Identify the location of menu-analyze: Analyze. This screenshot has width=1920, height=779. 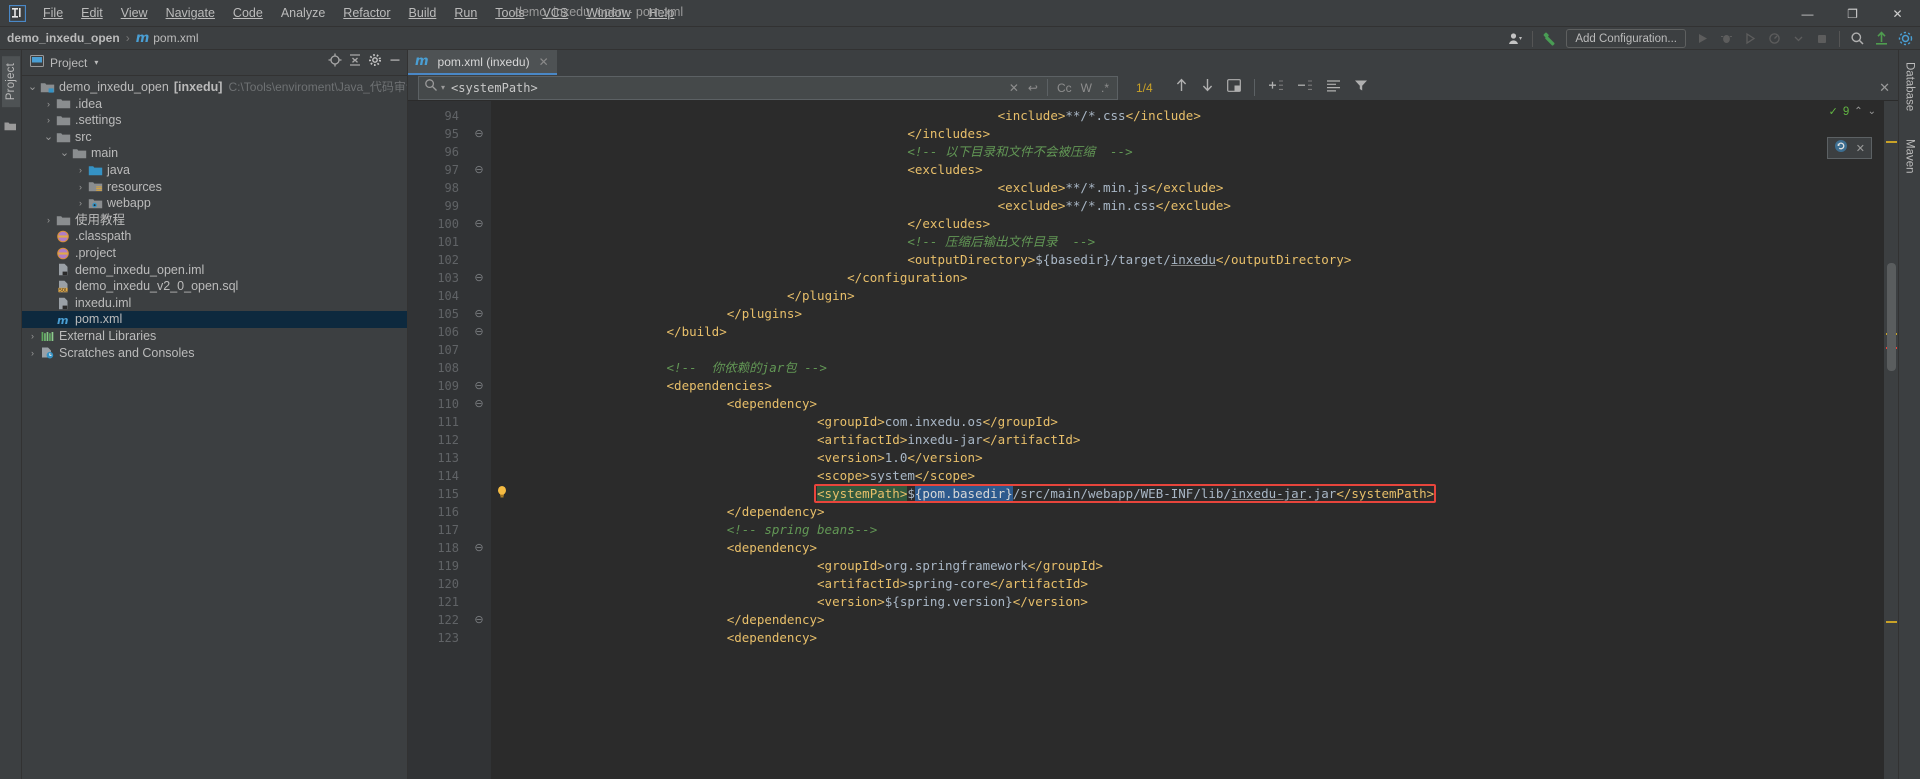
(303, 13).